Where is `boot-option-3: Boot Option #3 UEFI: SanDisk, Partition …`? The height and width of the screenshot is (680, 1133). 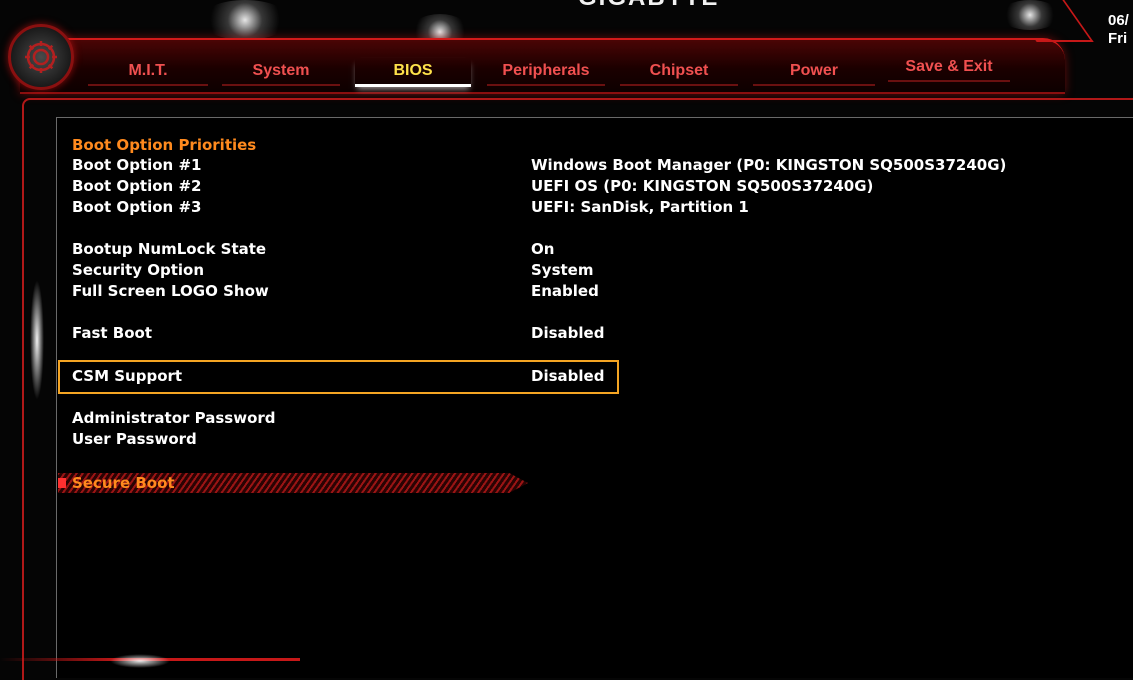
boot-option-3: Boot Option #3 UEFI: SanDisk, Partition … is located at coordinates (522, 207).